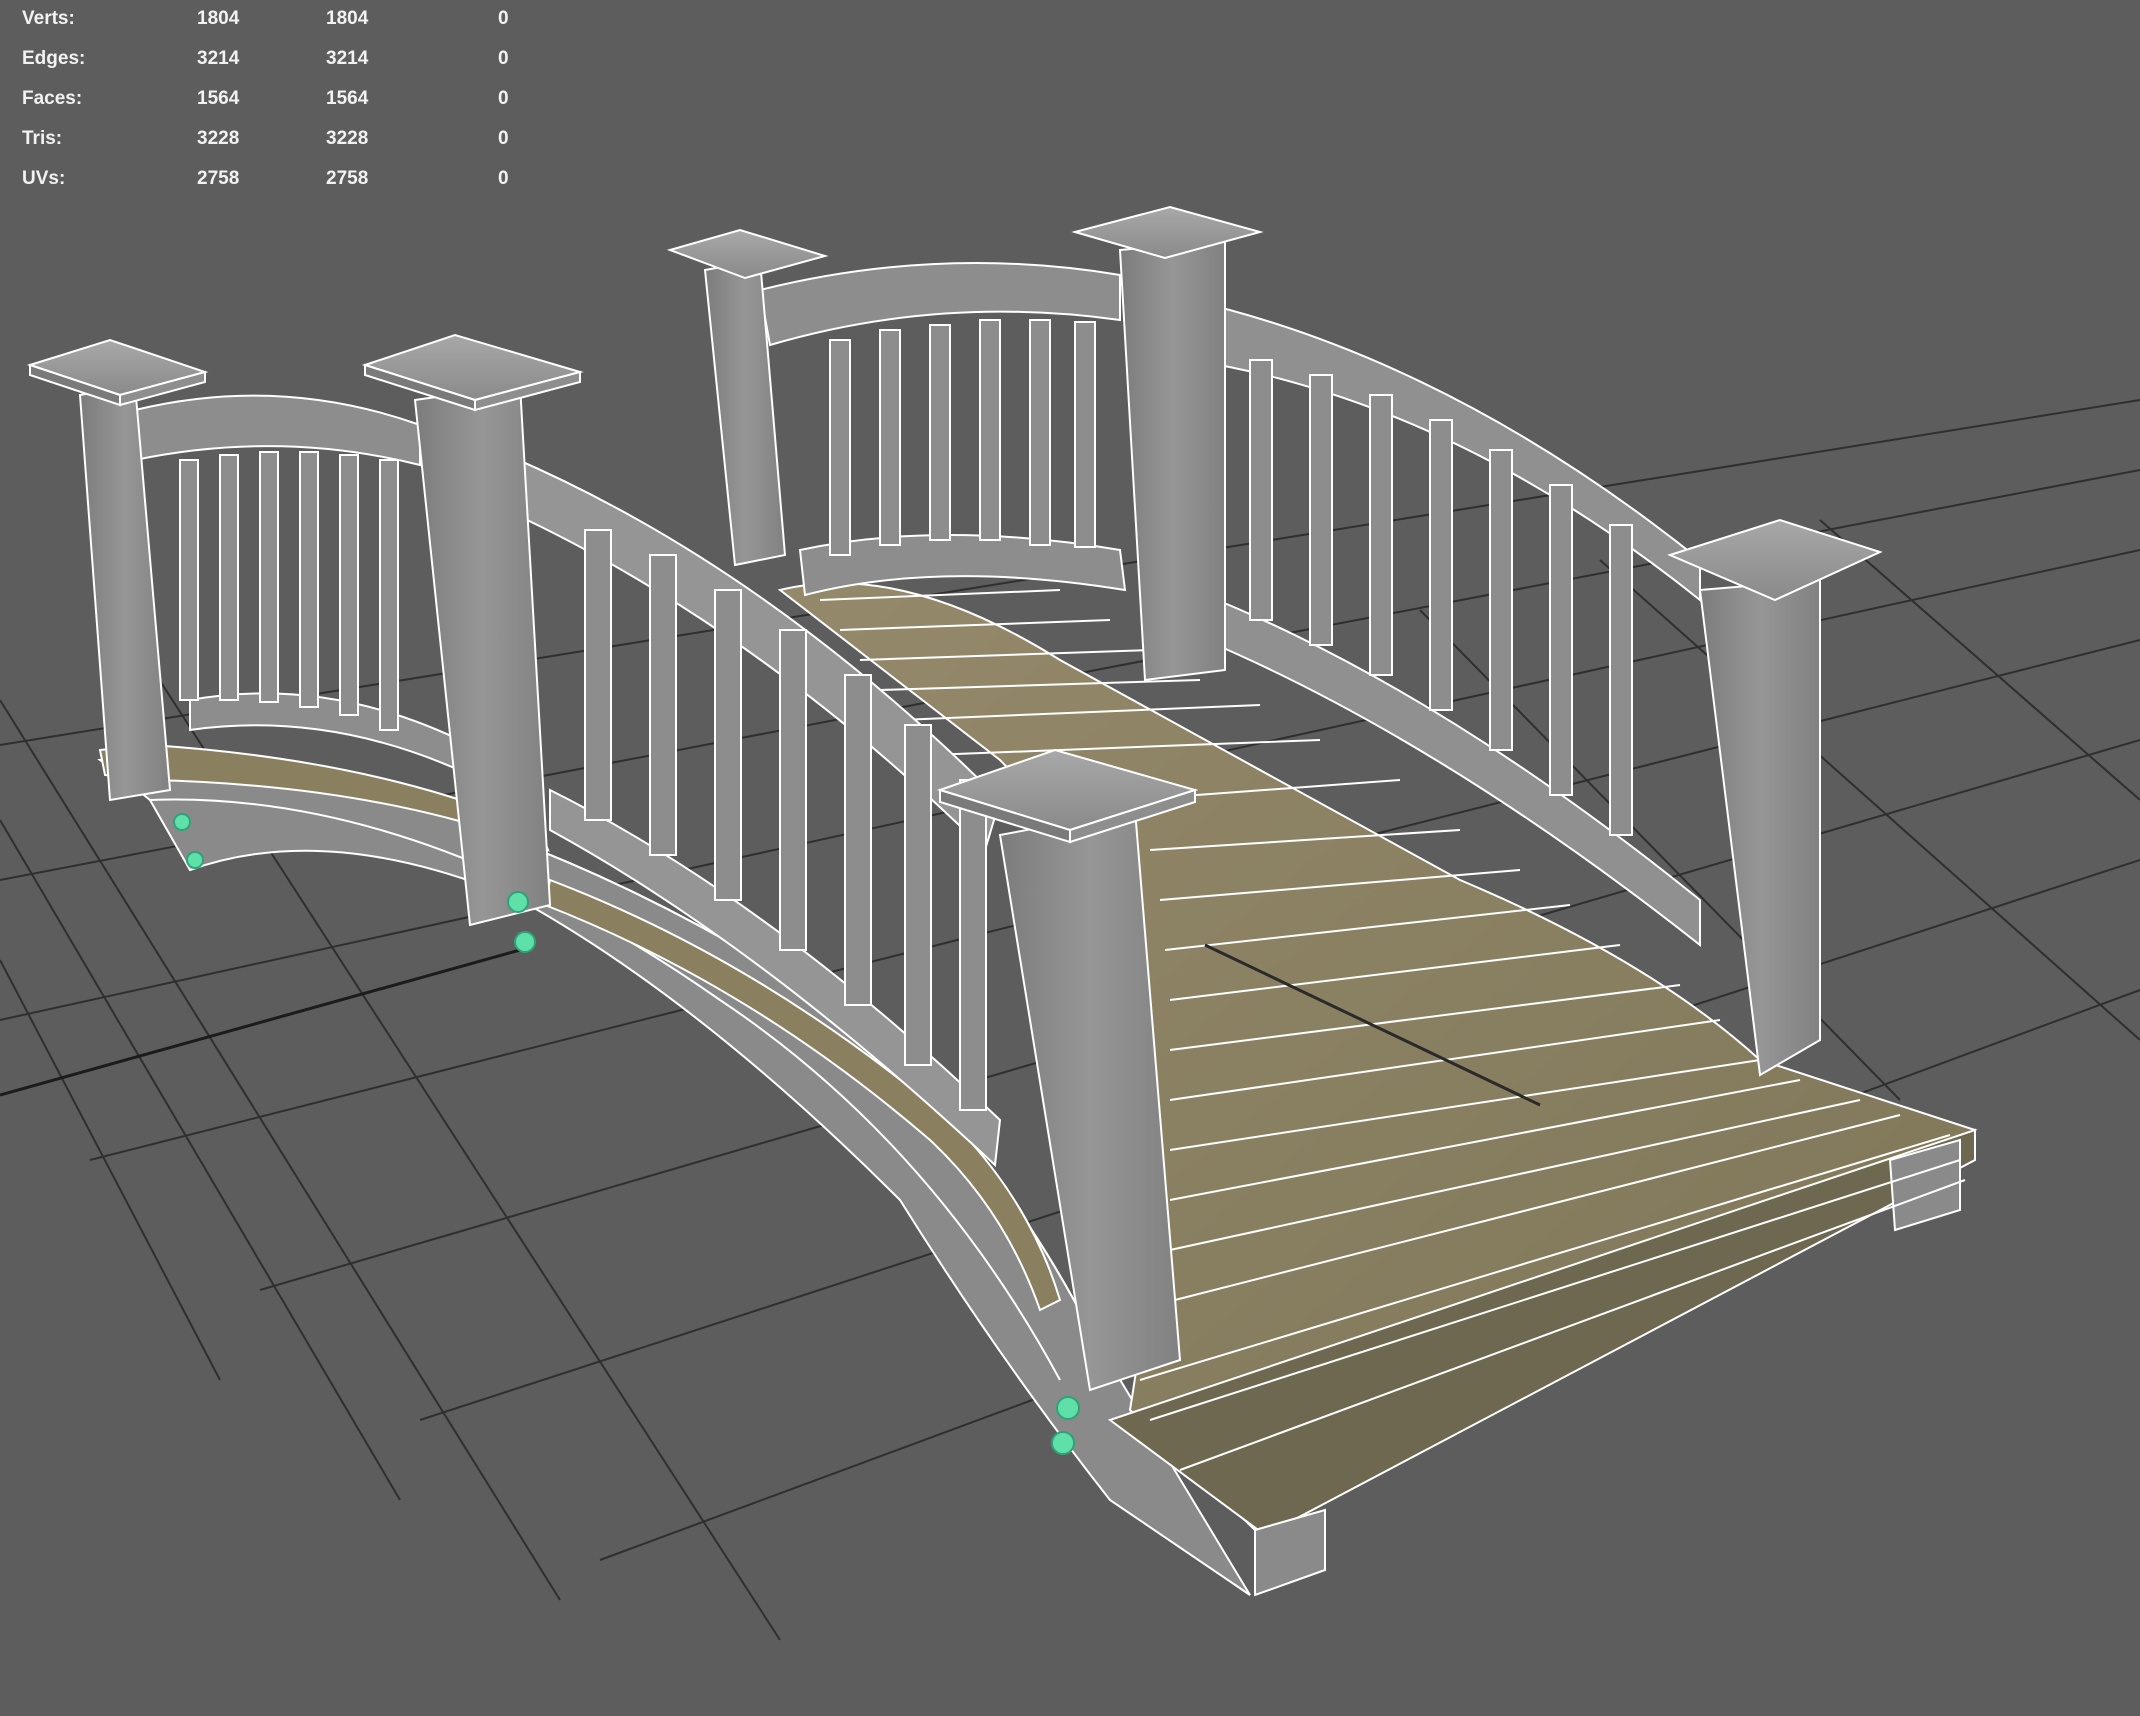  What do you see at coordinates (44, 178) in the screenshot?
I see `hud-label: UVs:` at bounding box center [44, 178].